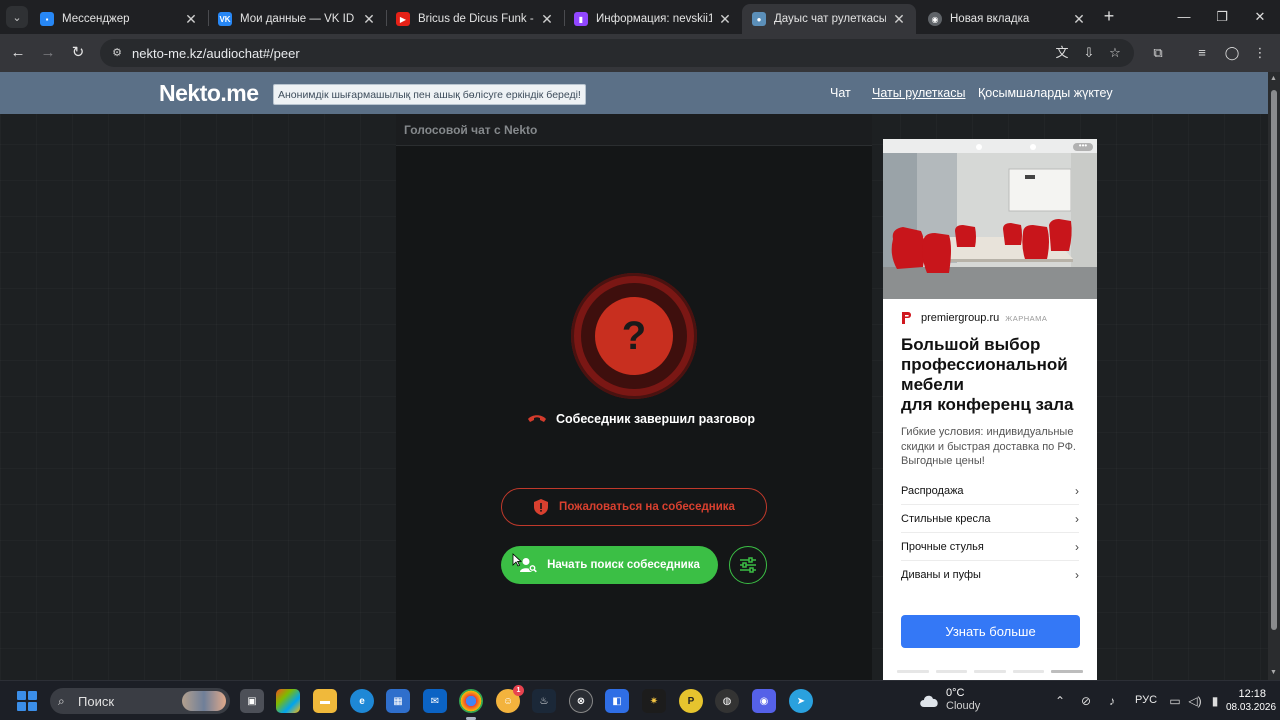  What do you see at coordinates (990, 547) in the screenshot?
I see `ad-link-stools: Прочные стулья ›` at bounding box center [990, 547].